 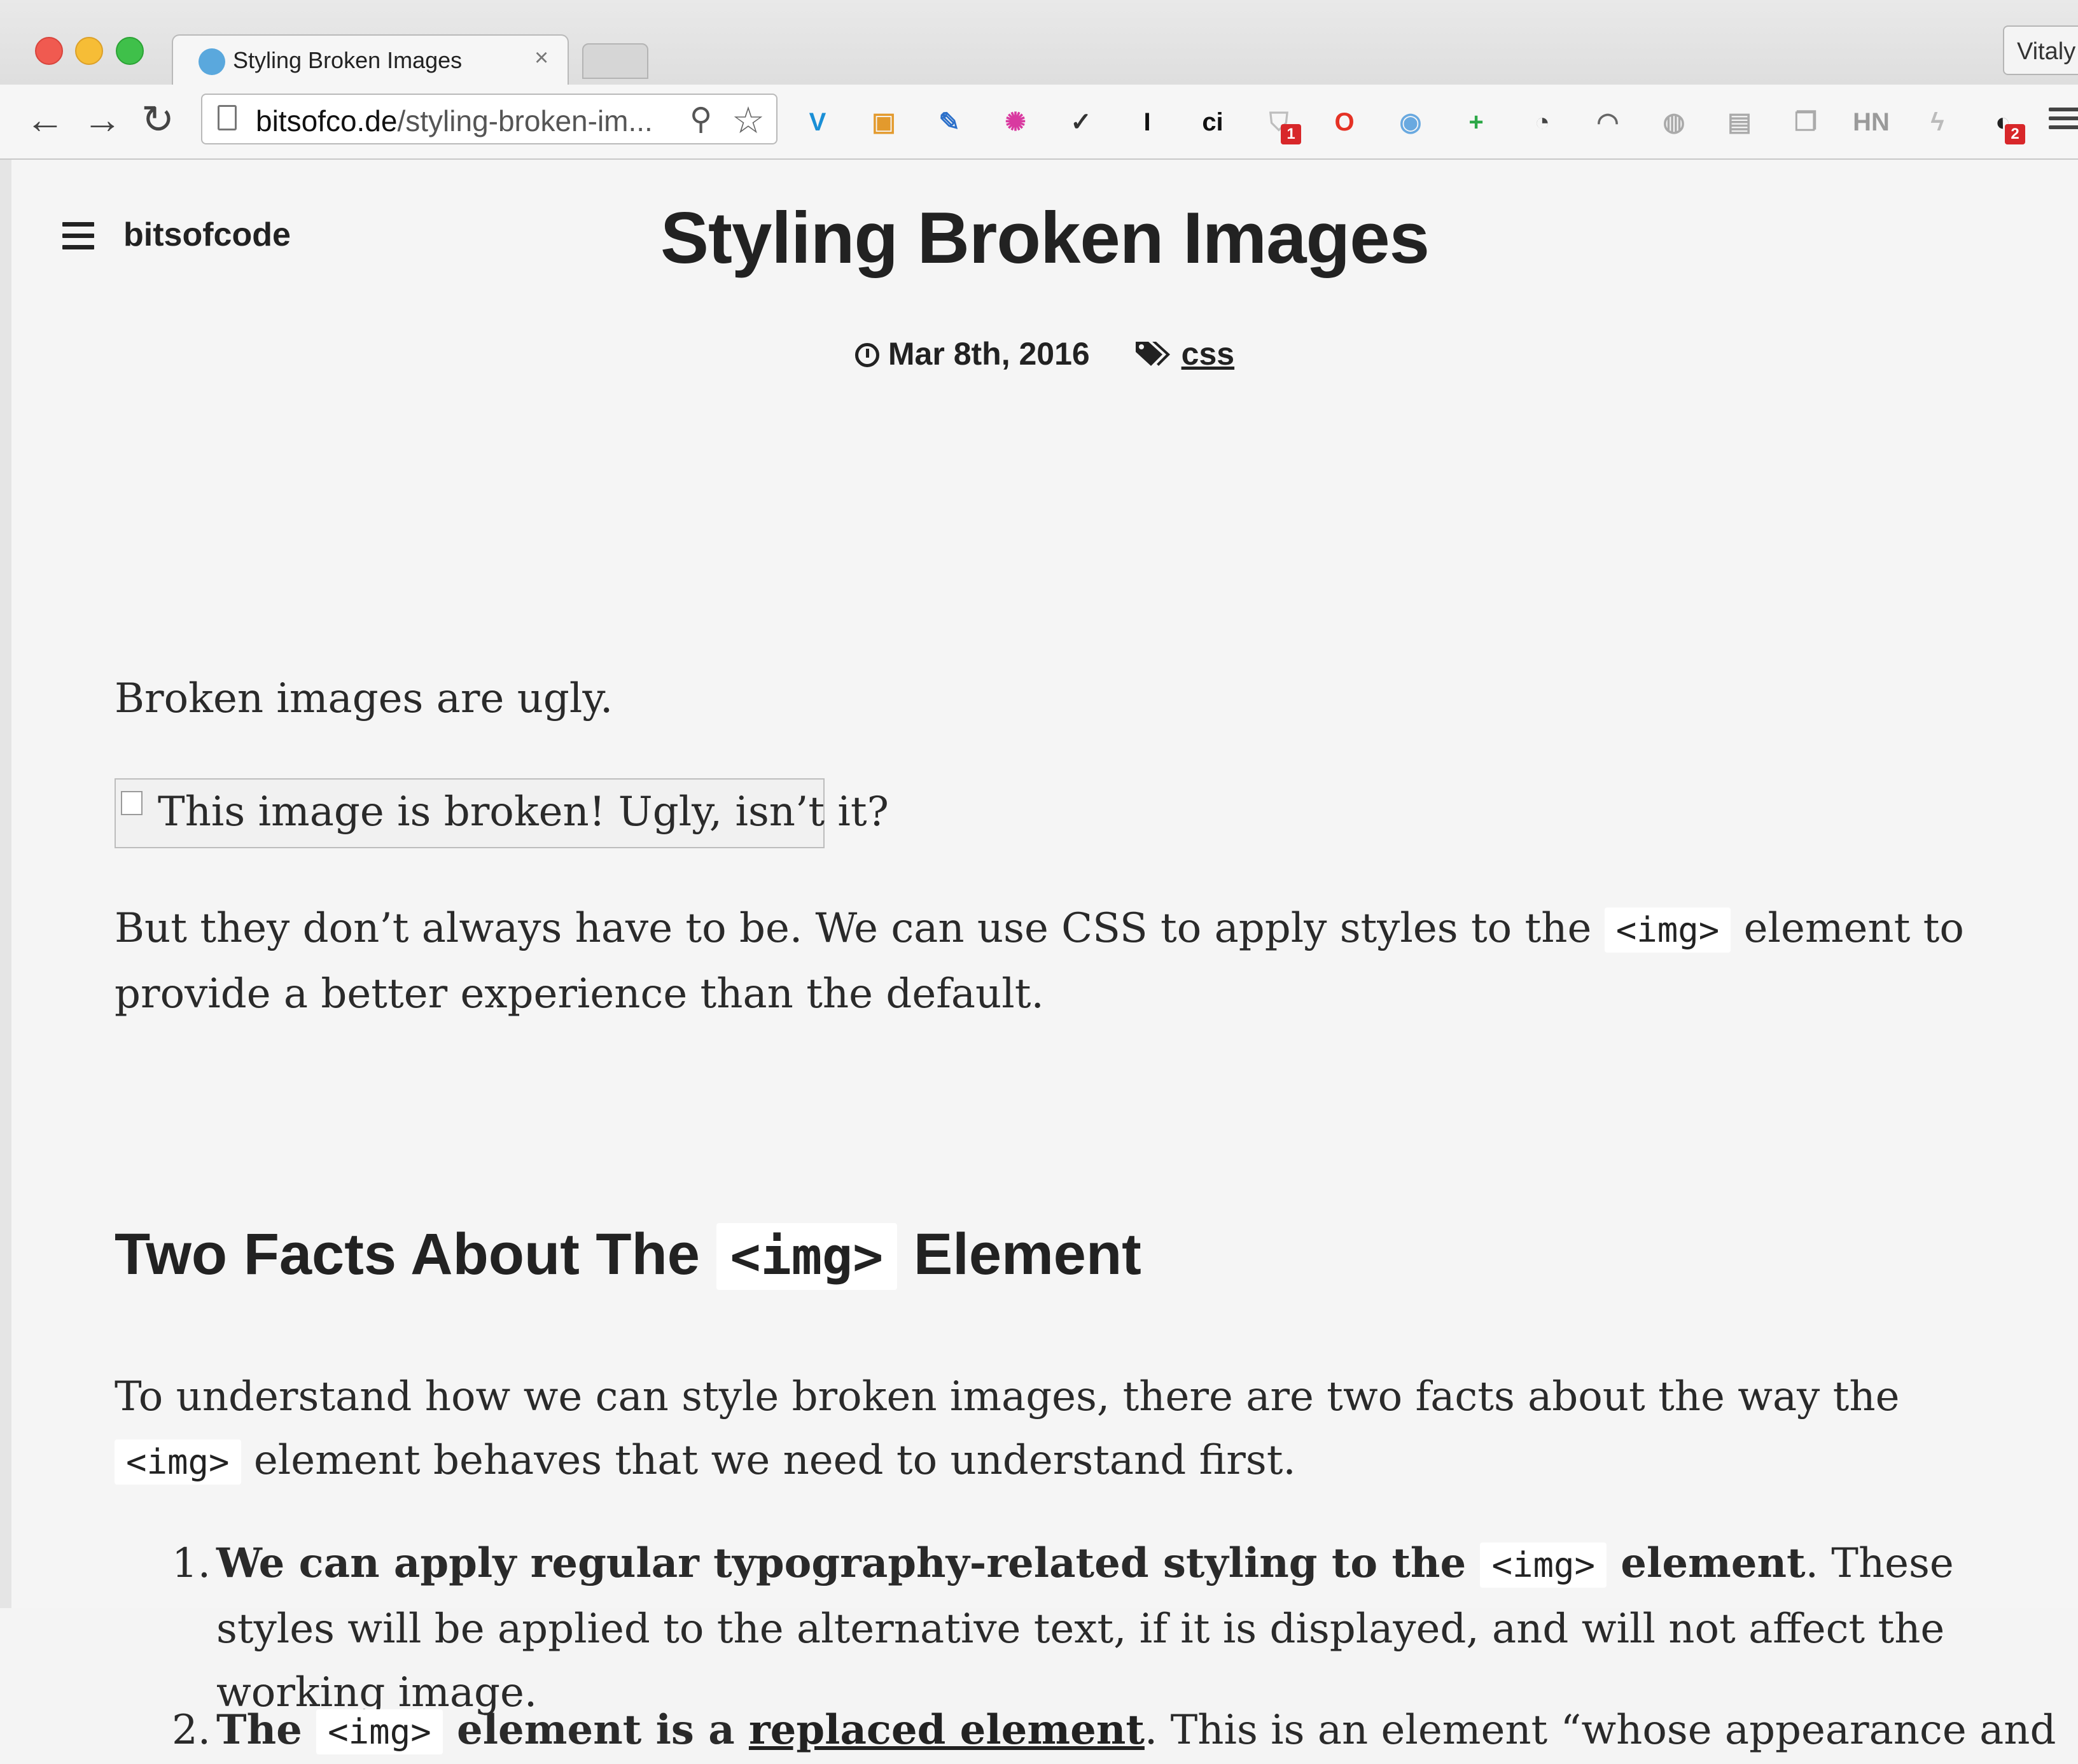 I want to click on tab-styling-broken-images: Styling Broken Images ×, so click(x=370, y=60).